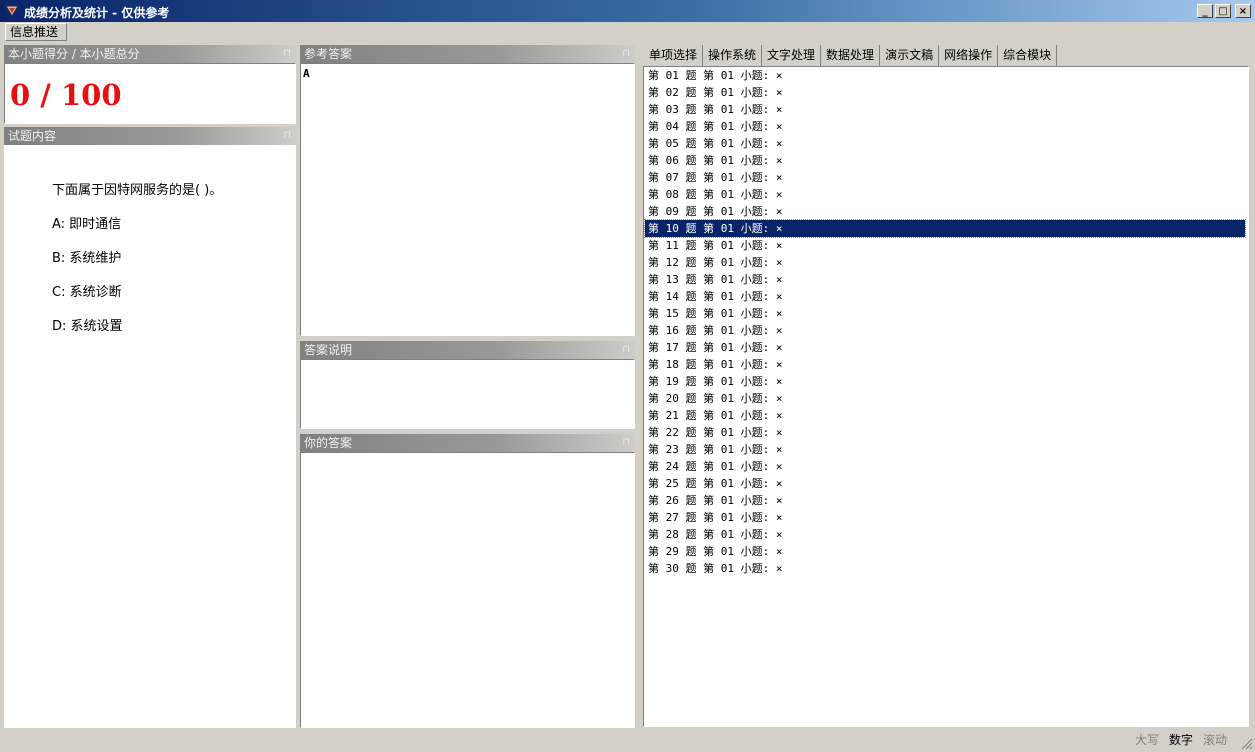  Describe the element at coordinates (467, 199) in the screenshot. I see `reference-answer-area` at that location.